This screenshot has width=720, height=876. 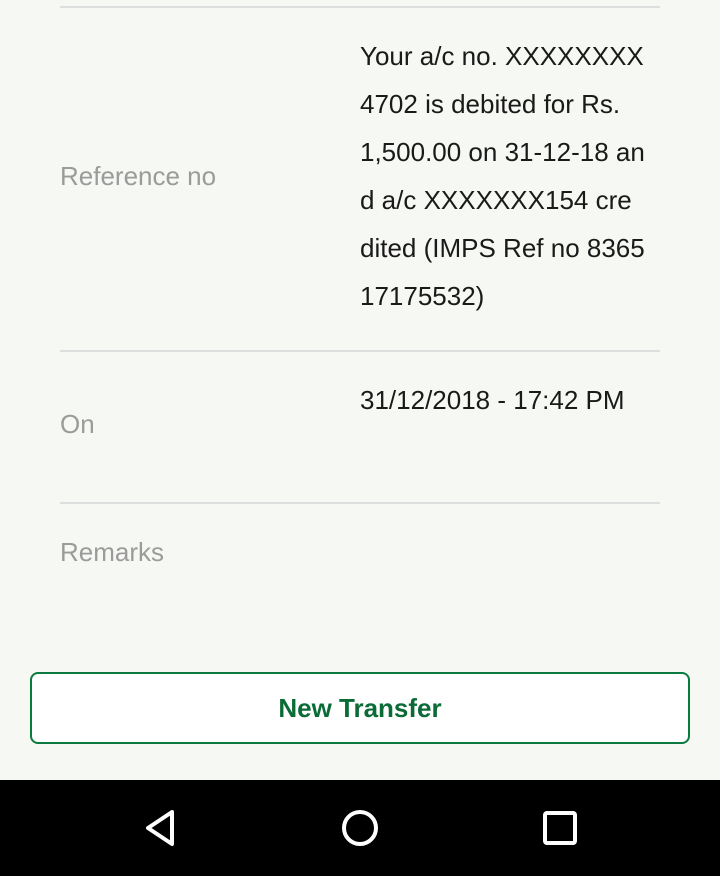 I want to click on reference-label: Reference no, so click(x=138, y=176).